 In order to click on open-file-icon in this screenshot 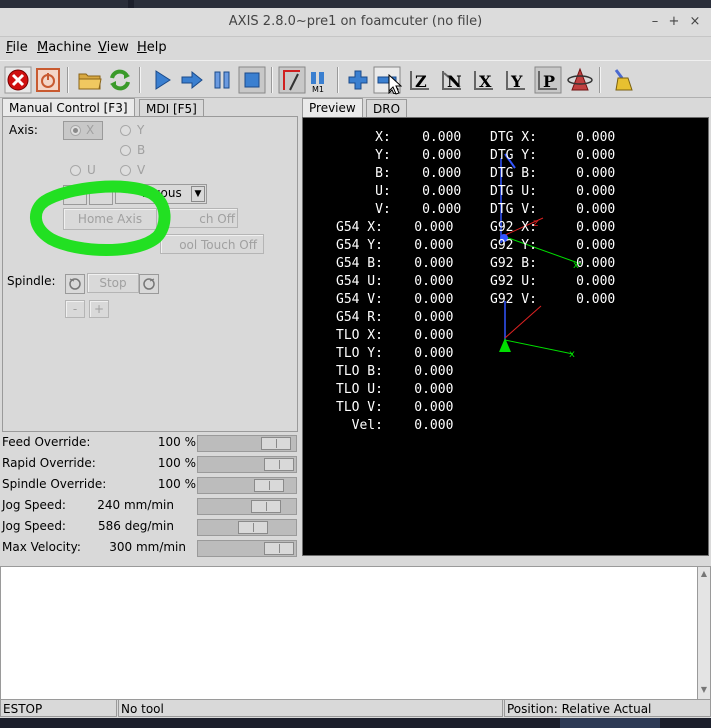, I will do `click(90, 80)`.